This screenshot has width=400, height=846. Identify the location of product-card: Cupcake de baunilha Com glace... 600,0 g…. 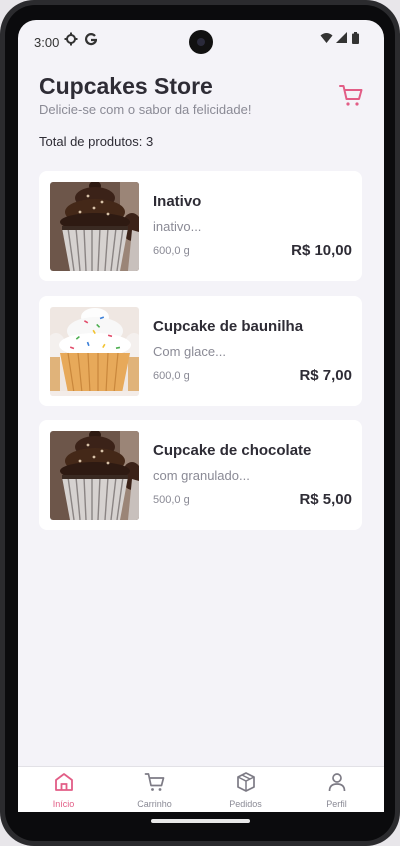
(200, 351).